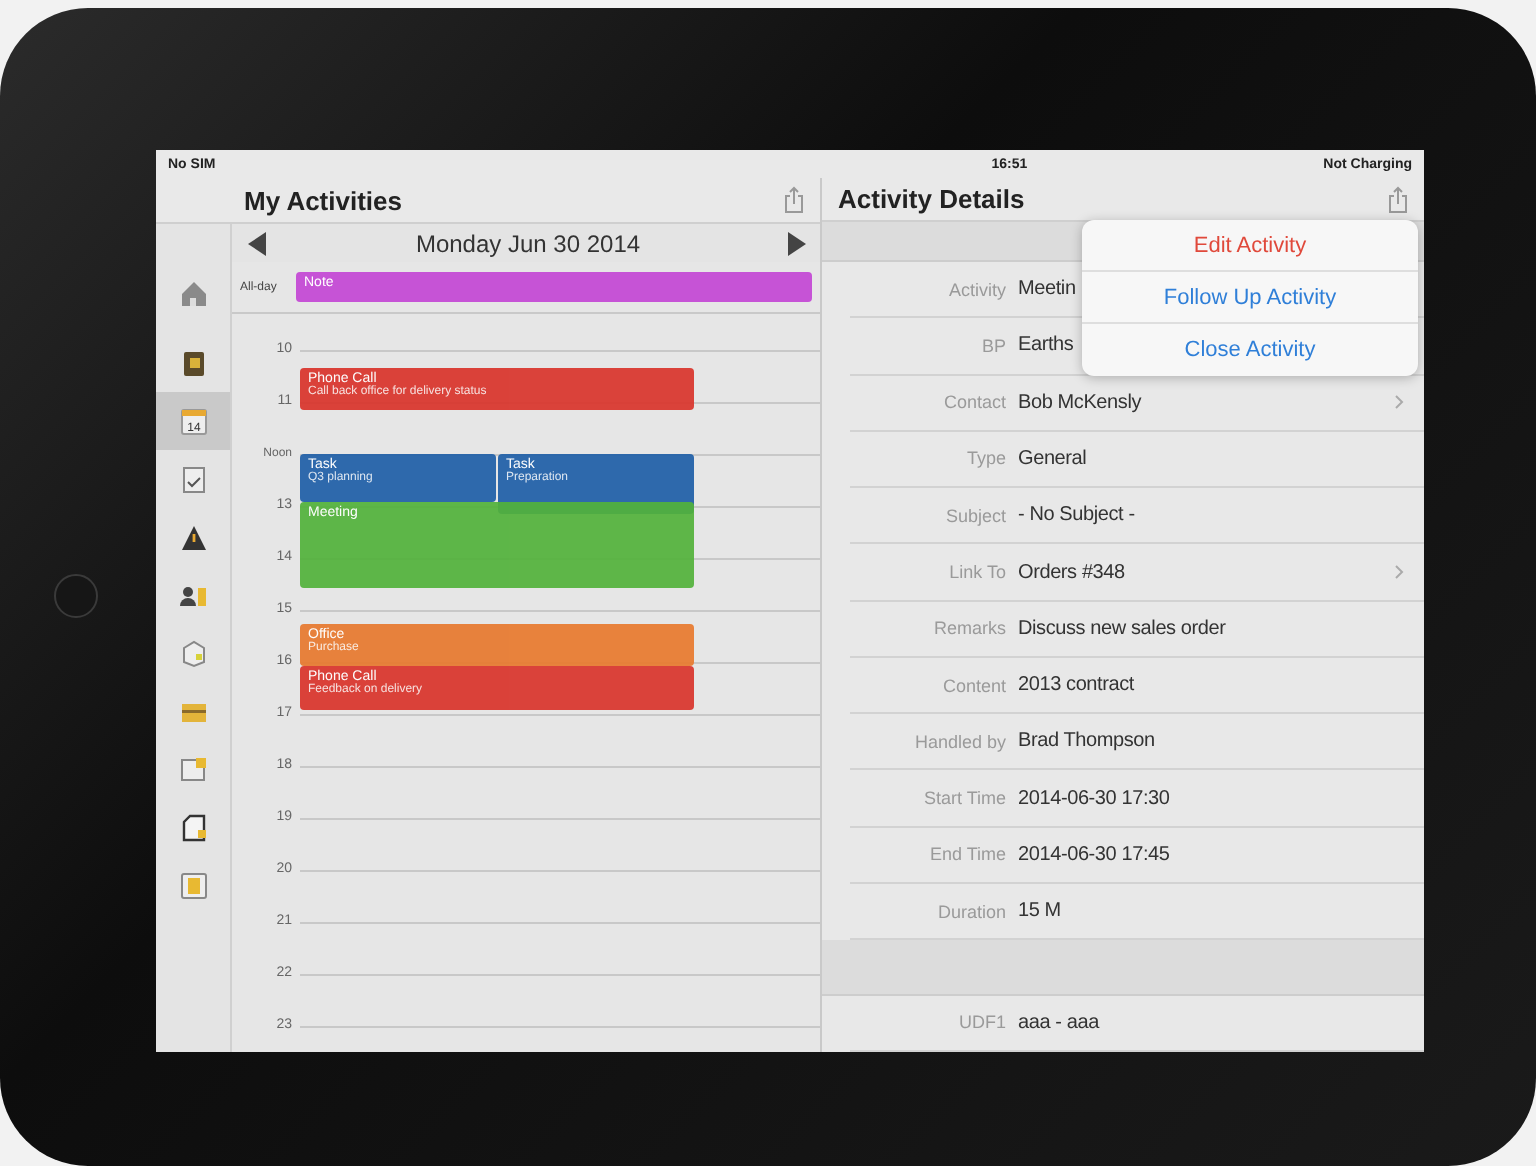 The height and width of the screenshot is (1166, 1536). What do you see at coordinates (982, 1022) in the screenshot?
I see `field-label: UDF1` at bounding box center [982, 1022].